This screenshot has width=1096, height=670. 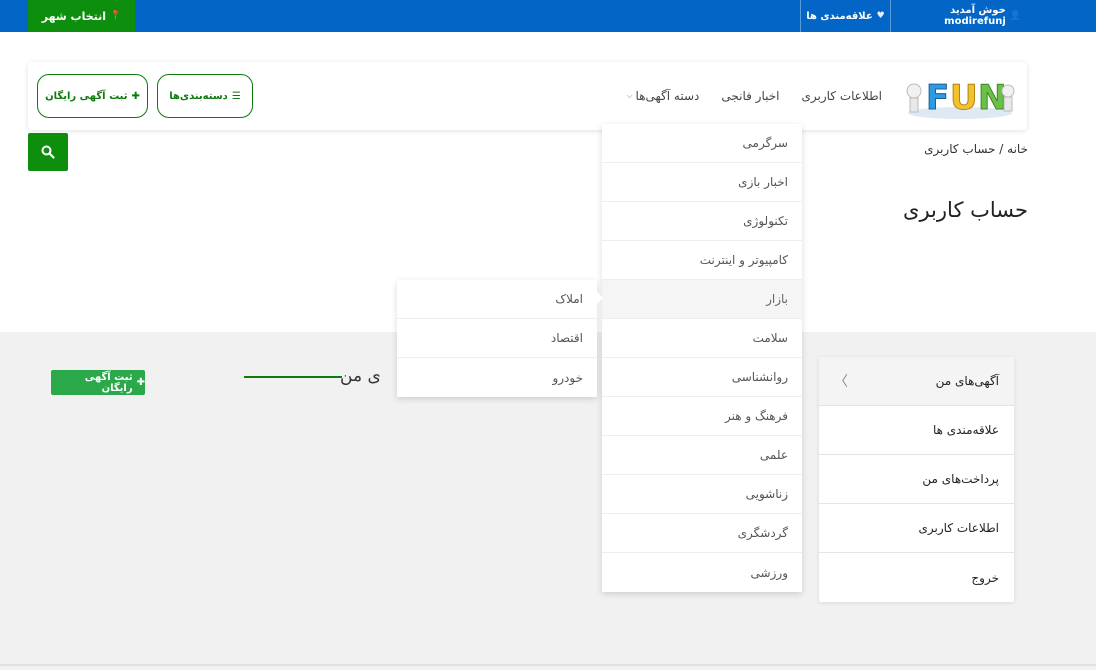 I want to click on dropdown-item-market: بازار, so click(x=702, y=299).